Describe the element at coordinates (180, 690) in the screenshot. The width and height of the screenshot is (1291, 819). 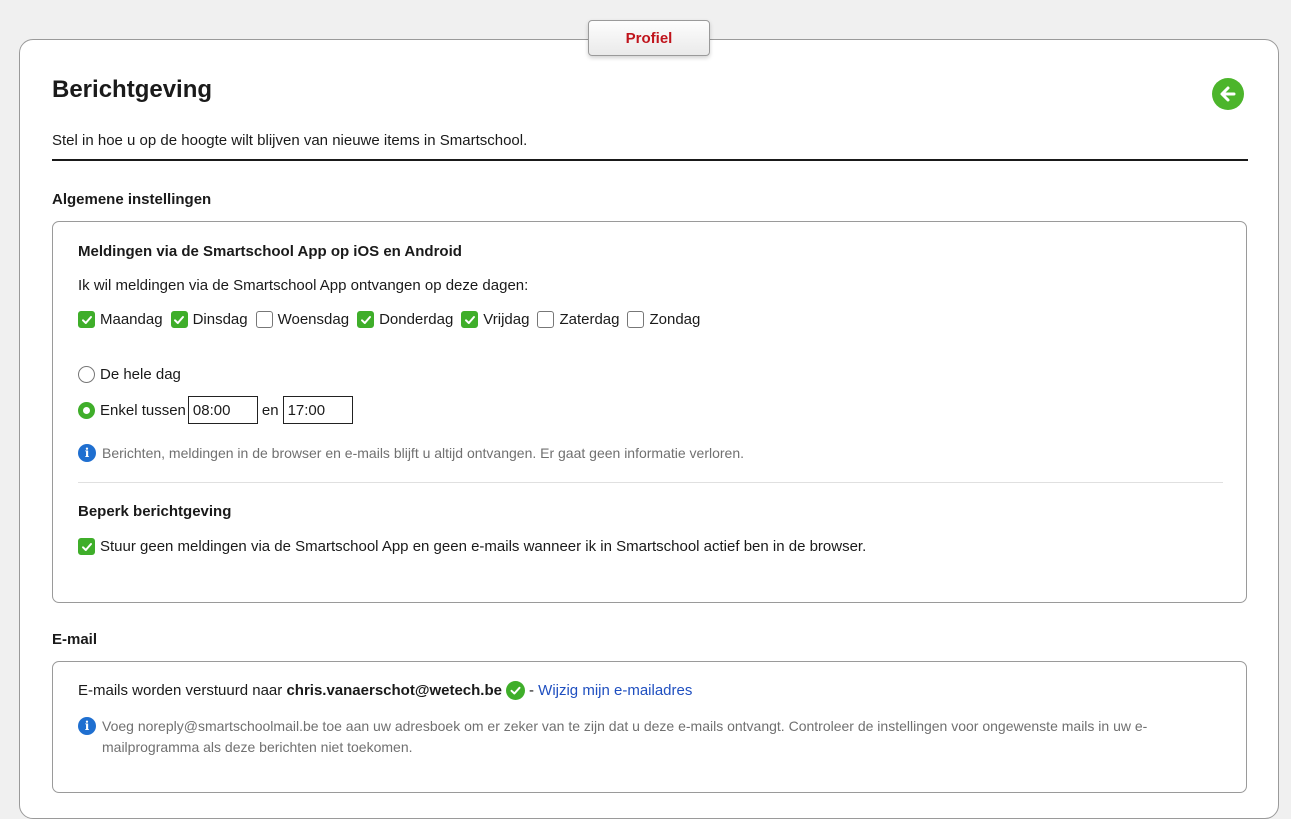
I see `email-sent-label: E-mails worden verstuurd naar` at that location.